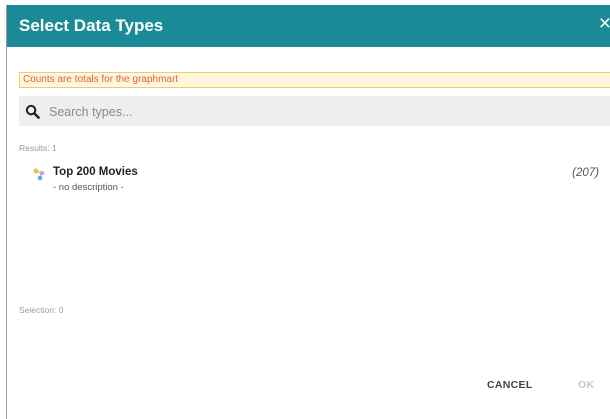 This screenshot has width=610, height=419. What do you see at coordinates (308, 26) in the screenshot?
I see `dialog-header: Select Data Types ×` at bounding box center [308, 26].